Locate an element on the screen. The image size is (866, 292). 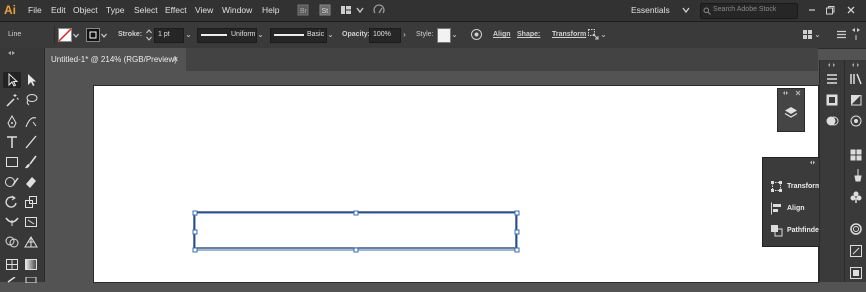
layers-icon is located at coordinates (791, 113).